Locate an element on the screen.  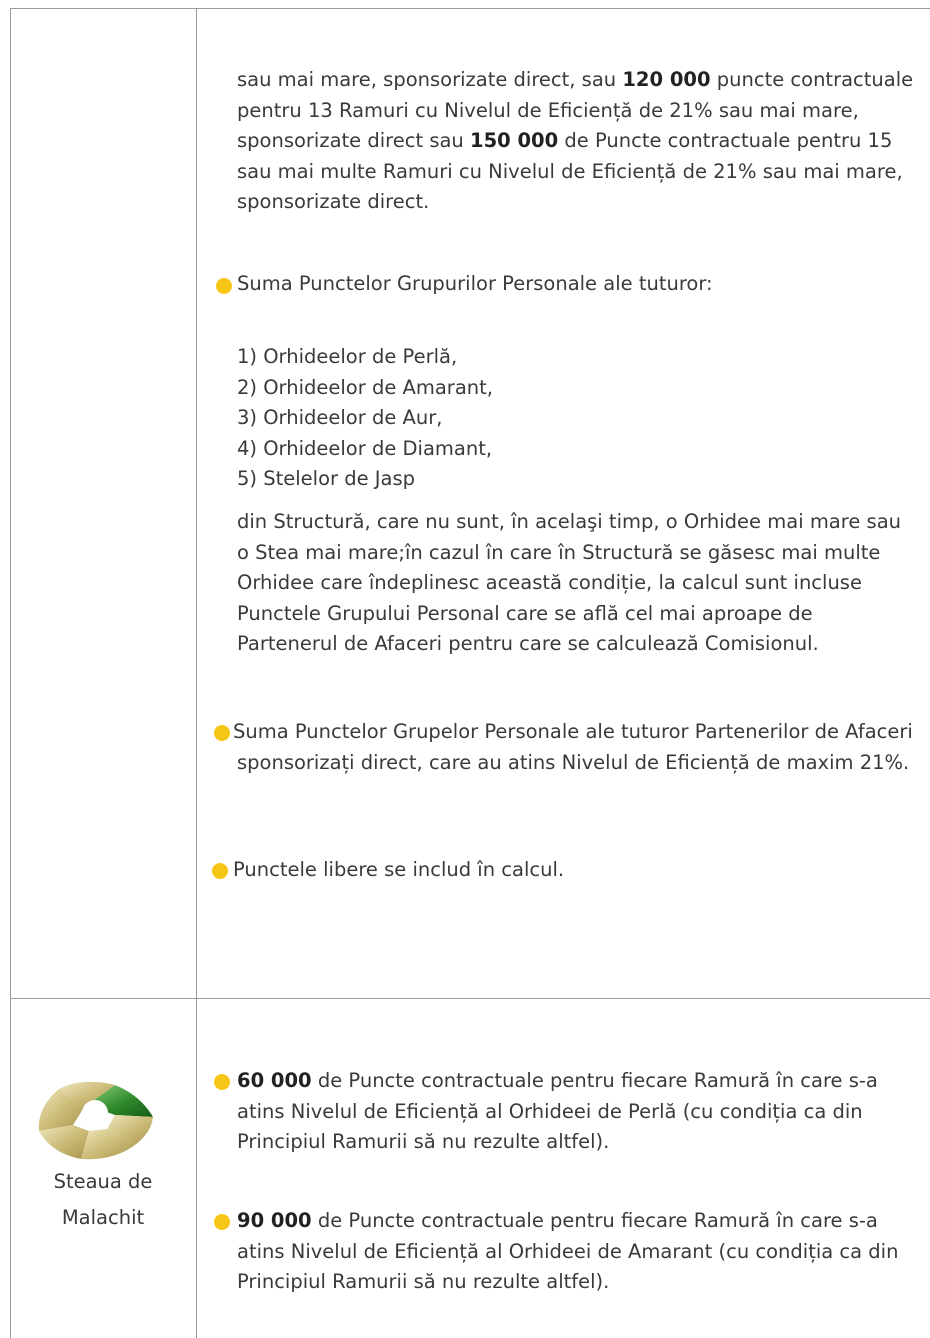
continuation-value-120000: 120 000 is located at coordinates (666, 79).